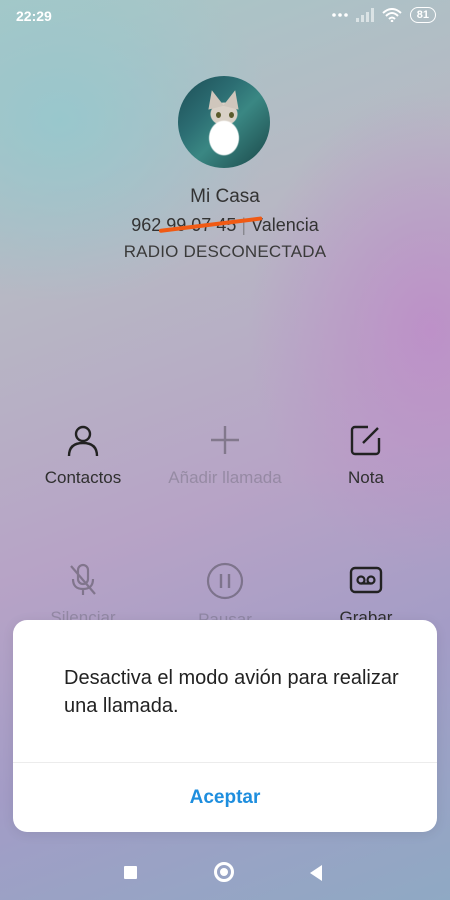  Describe the element at coordinates (225, 16) in the screenshot. I see `status-bar: 22:29 81` at that location.